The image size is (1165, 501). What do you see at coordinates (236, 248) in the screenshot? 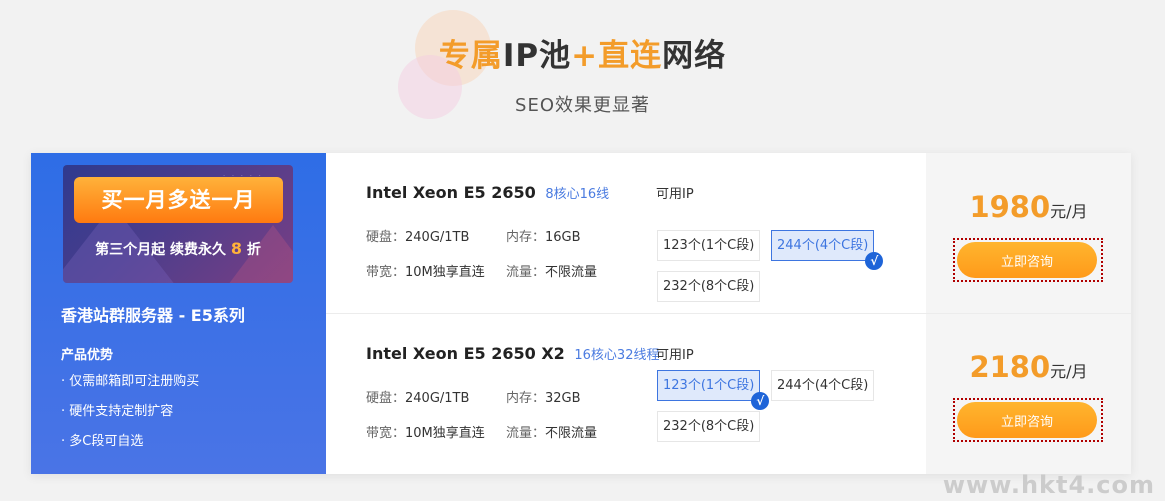
I see `promo-discount-number: 8` at bounding box center [236, 248].